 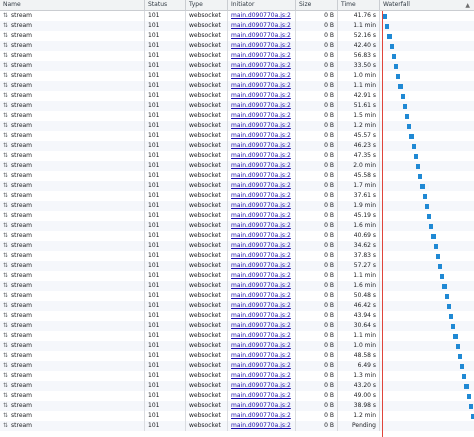 What do you see at coordinates (317, 5) in the screenshot?
I see `column-header-size: Size` at bounding box center [317, 5].